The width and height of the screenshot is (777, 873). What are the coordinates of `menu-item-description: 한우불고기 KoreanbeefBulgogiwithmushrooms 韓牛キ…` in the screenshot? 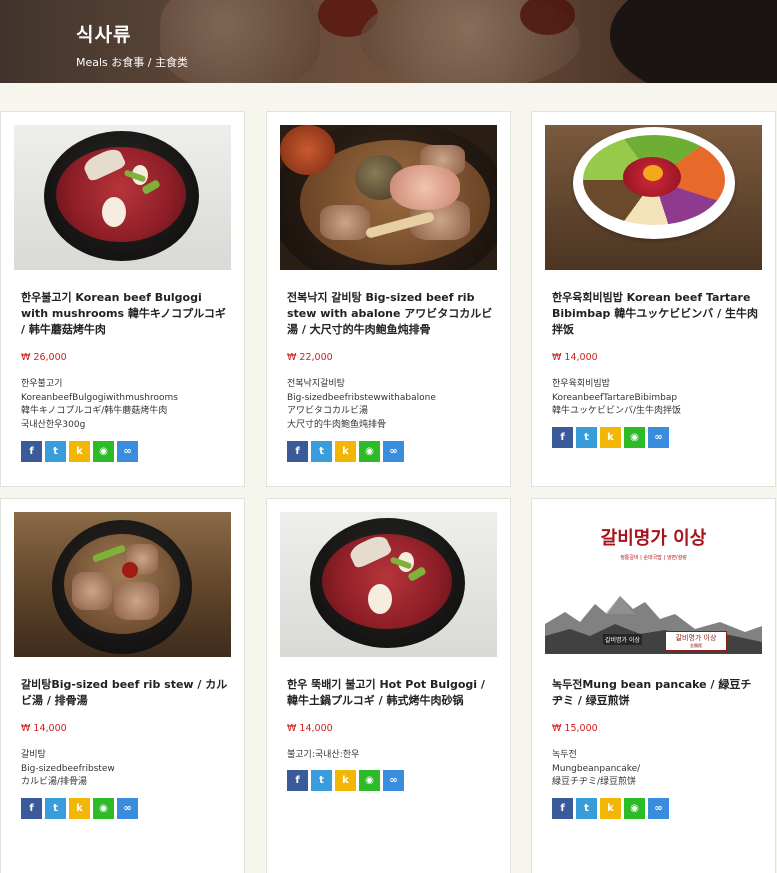 It's located at (126, 405).